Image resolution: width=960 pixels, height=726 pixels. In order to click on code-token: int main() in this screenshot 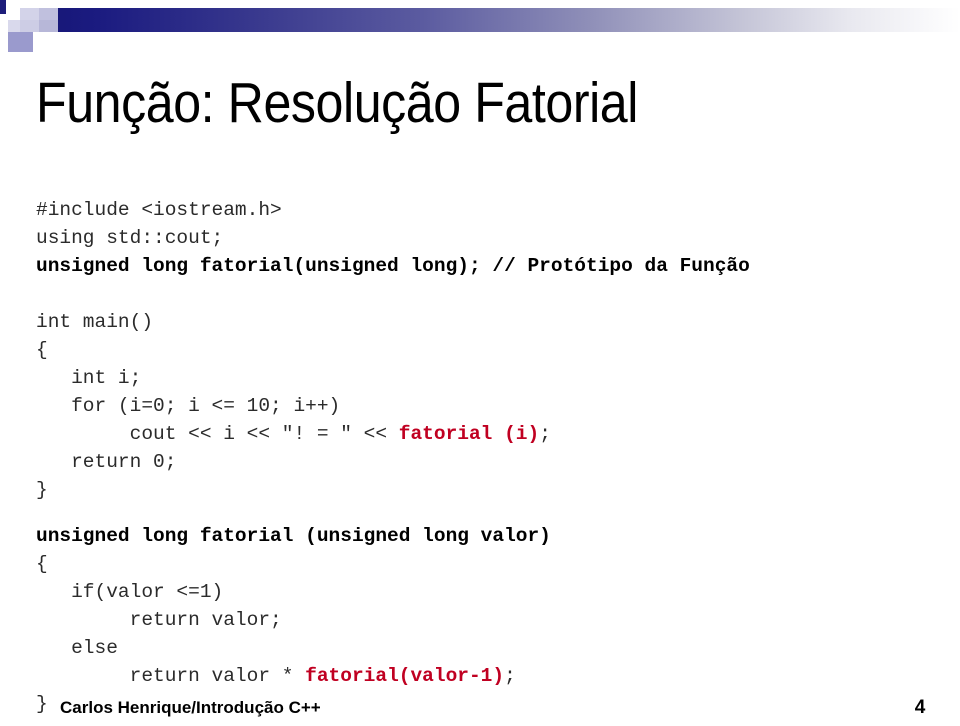, I will do `click(95, 322)`.